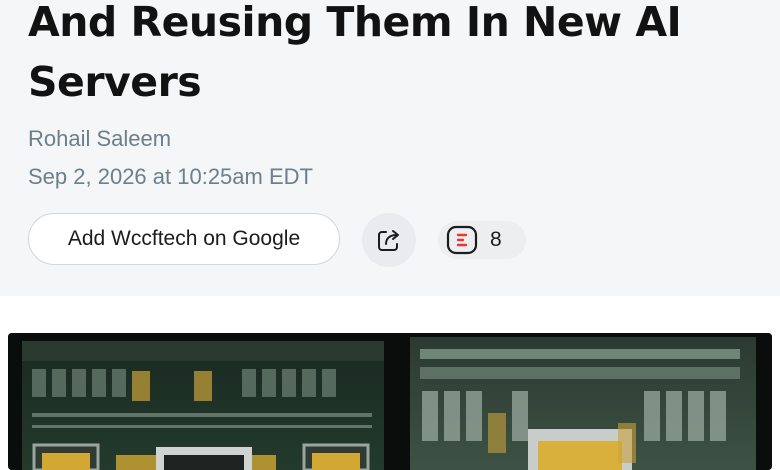 The width and height of the screenshot is (780, 470). I want to click on title-line-1: And Reusing Them In New AI, so click(355, 23).